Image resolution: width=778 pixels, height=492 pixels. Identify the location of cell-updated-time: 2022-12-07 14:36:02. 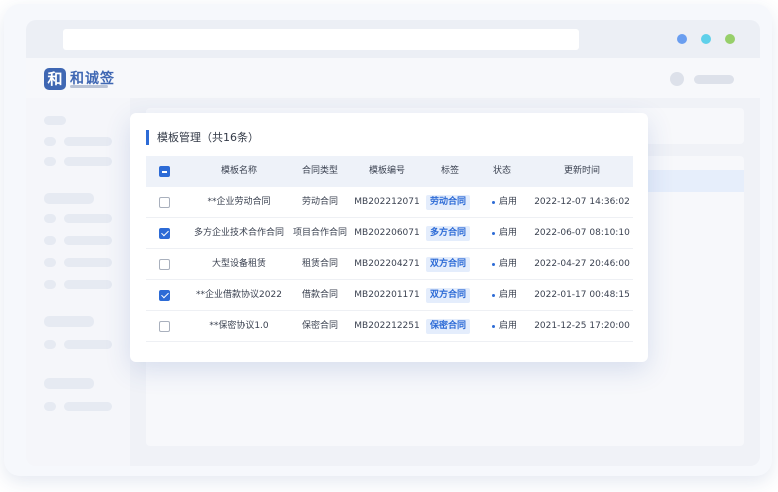
(582, 202).